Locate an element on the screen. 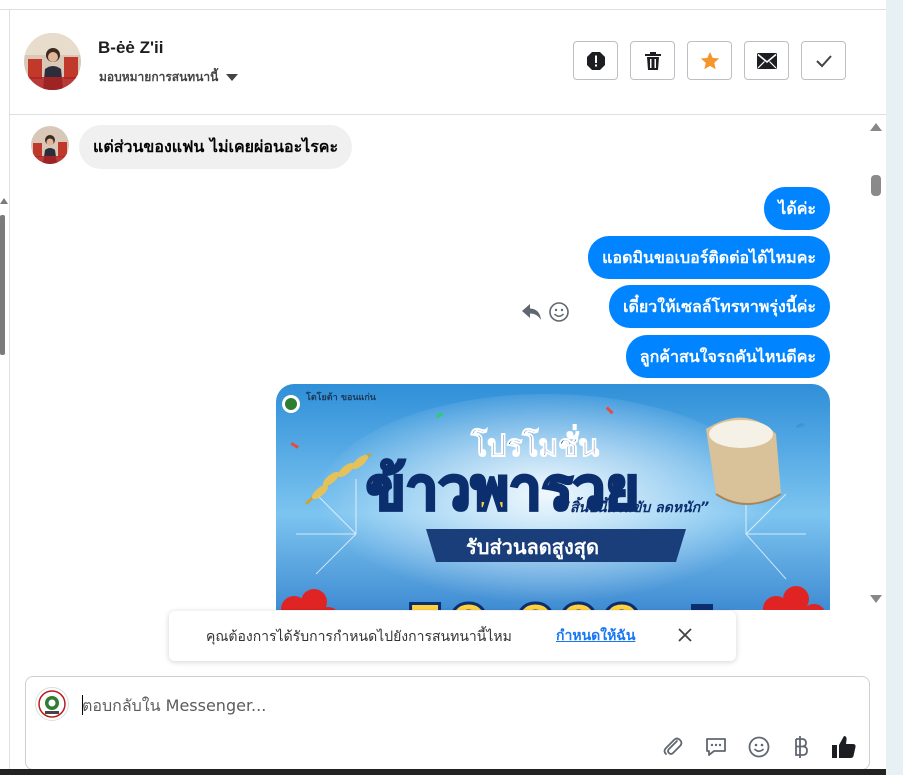 Image resolution: width=903 pixels, height=775 pixels. attach-file-button is located at coordinates (673, 747).